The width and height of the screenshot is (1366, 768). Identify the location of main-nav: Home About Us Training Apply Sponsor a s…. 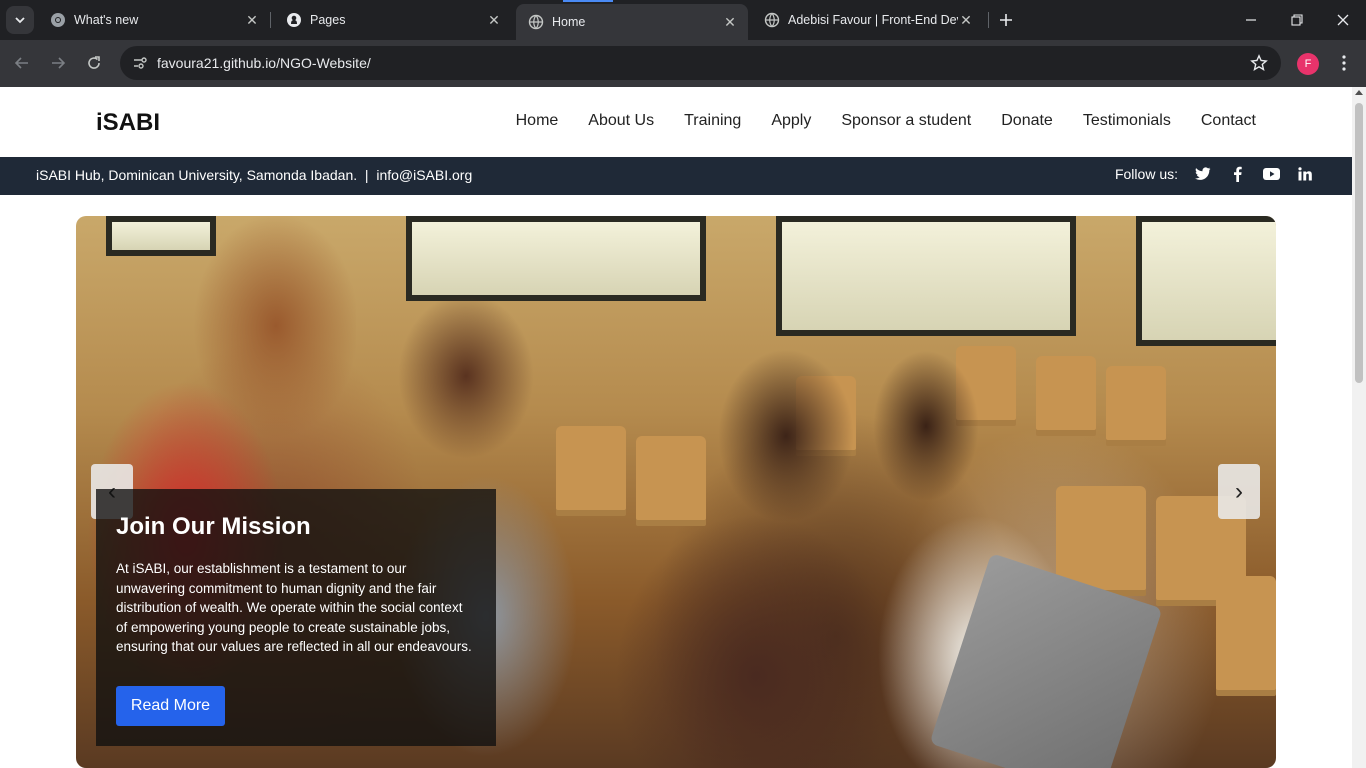
(886, 121).